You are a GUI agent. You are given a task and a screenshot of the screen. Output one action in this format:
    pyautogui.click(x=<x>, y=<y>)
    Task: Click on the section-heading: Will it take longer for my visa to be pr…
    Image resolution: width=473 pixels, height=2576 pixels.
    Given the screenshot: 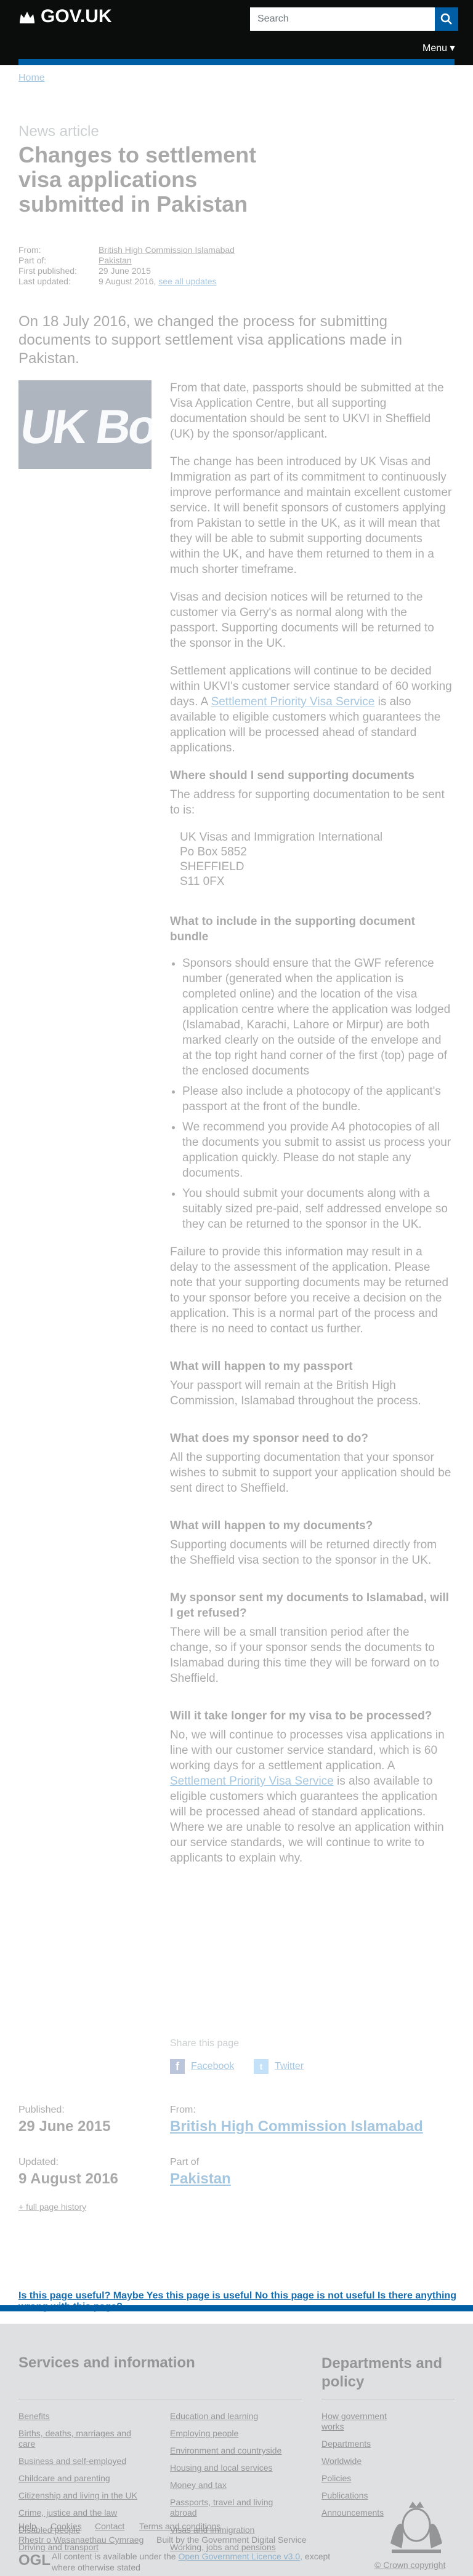 What is the action you would take?
    pyautogui.click(x=301, y=1716)
    